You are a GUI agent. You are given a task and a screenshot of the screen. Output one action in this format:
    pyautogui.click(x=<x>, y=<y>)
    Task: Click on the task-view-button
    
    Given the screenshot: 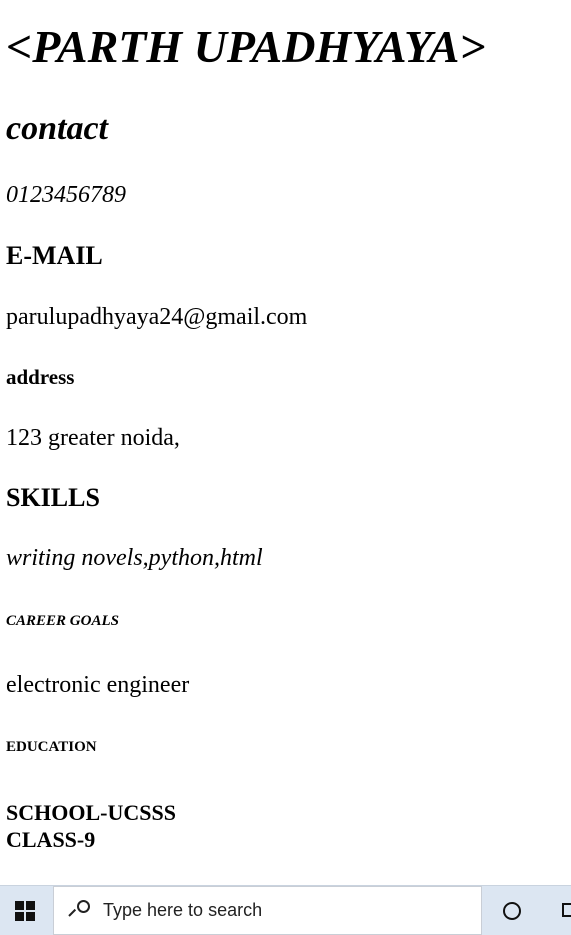 What is the action you would take?
    pyautogui.click(x=559, y=910)
    